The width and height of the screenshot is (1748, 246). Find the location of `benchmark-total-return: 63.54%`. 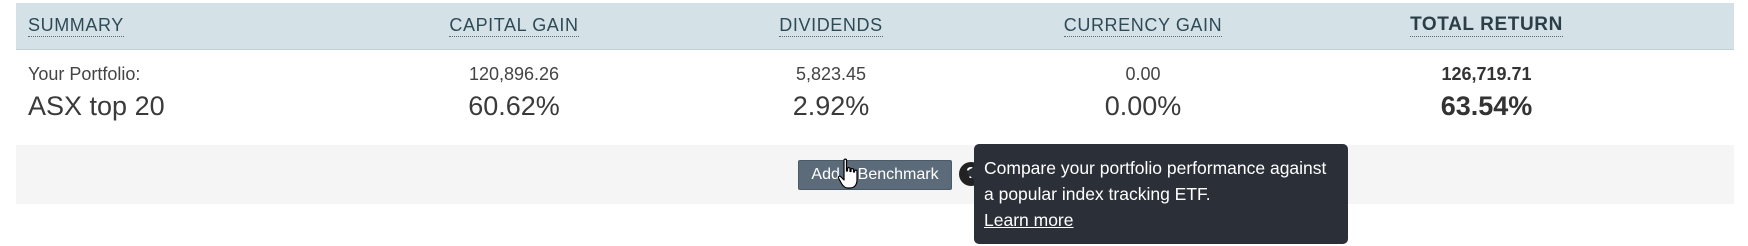

benchmark-total-return: 63.54% is located at coordinates (1486, 106).